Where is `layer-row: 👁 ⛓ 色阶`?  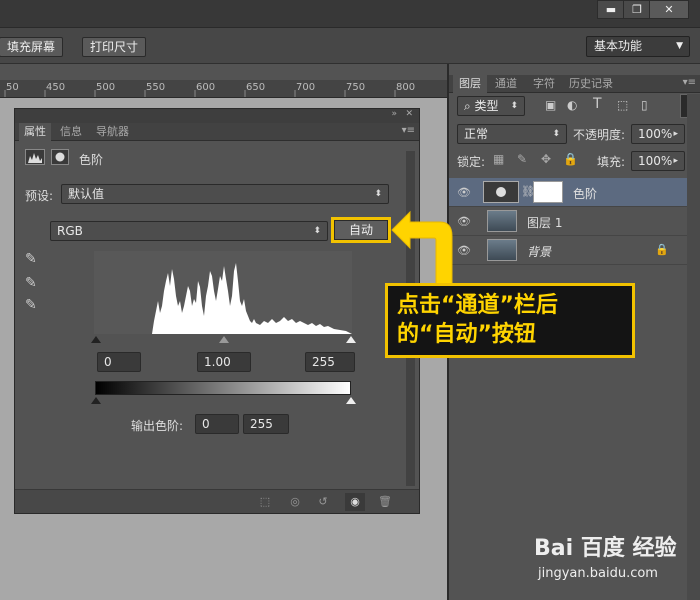
layer-row: 👁 ⛓ 色阶 is located at coordinates (568, 192).